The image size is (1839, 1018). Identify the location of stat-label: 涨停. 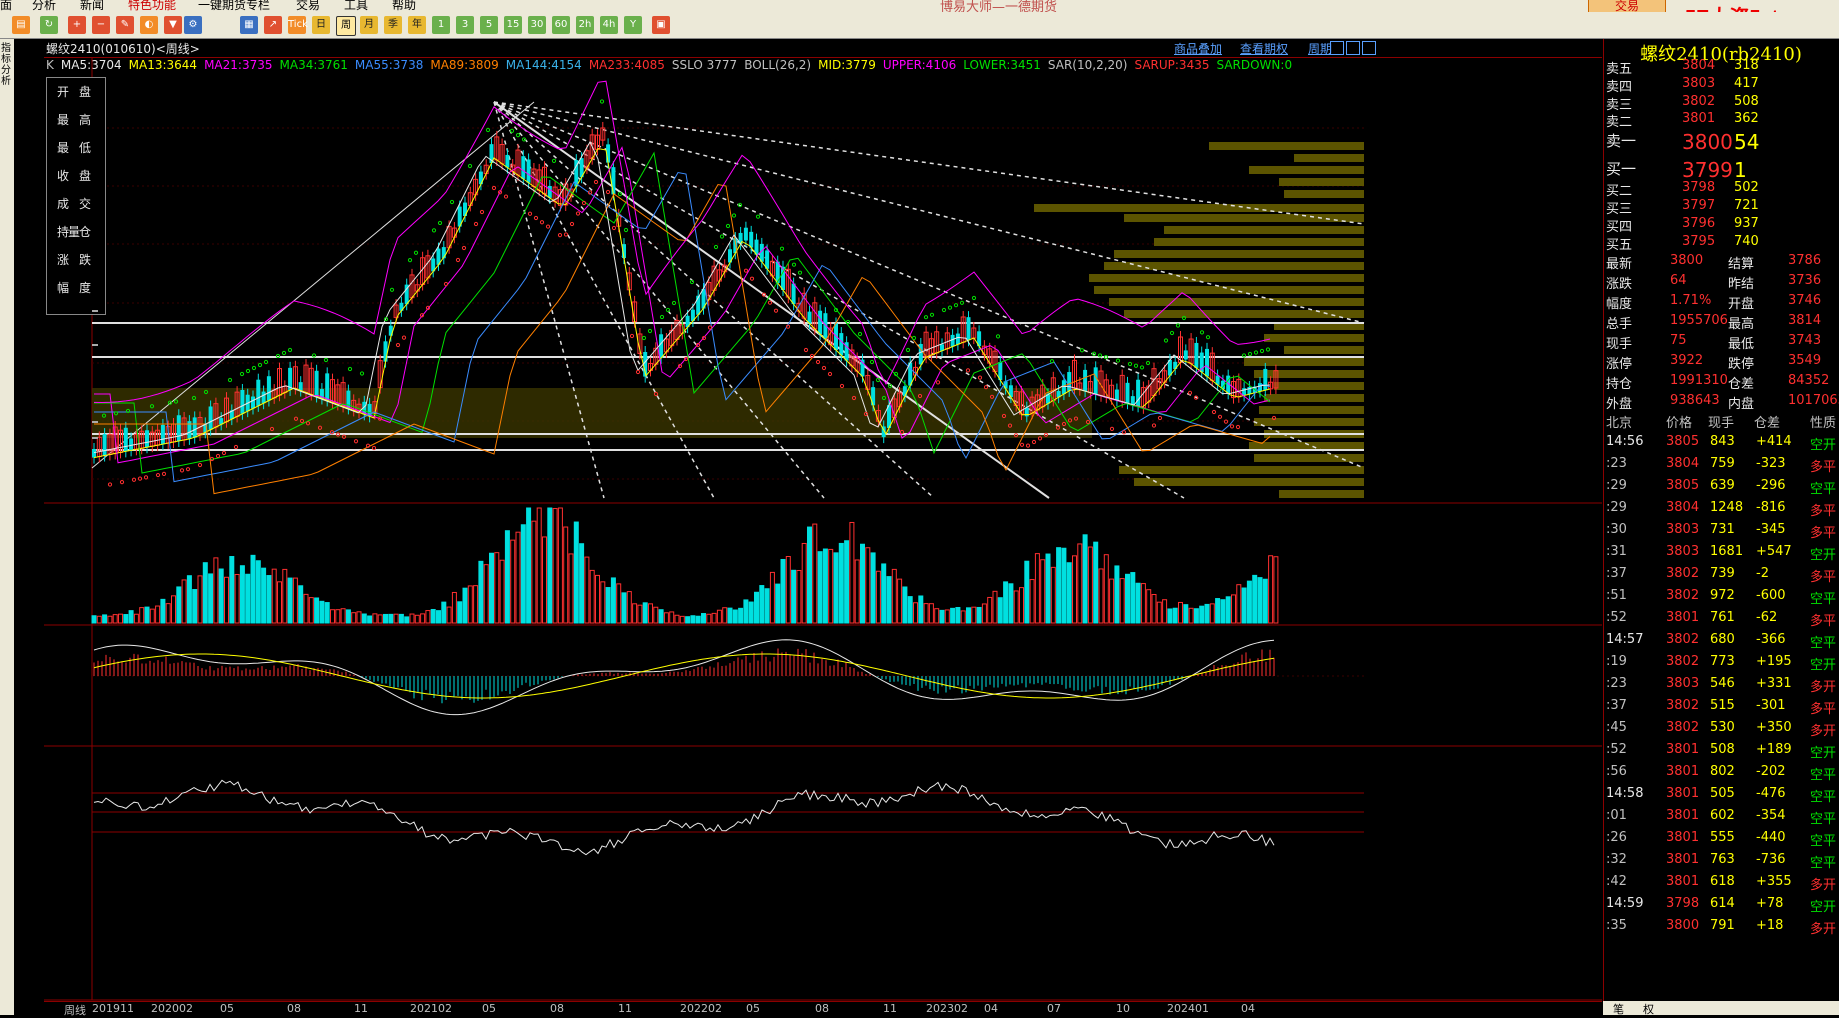
(1619, 364).